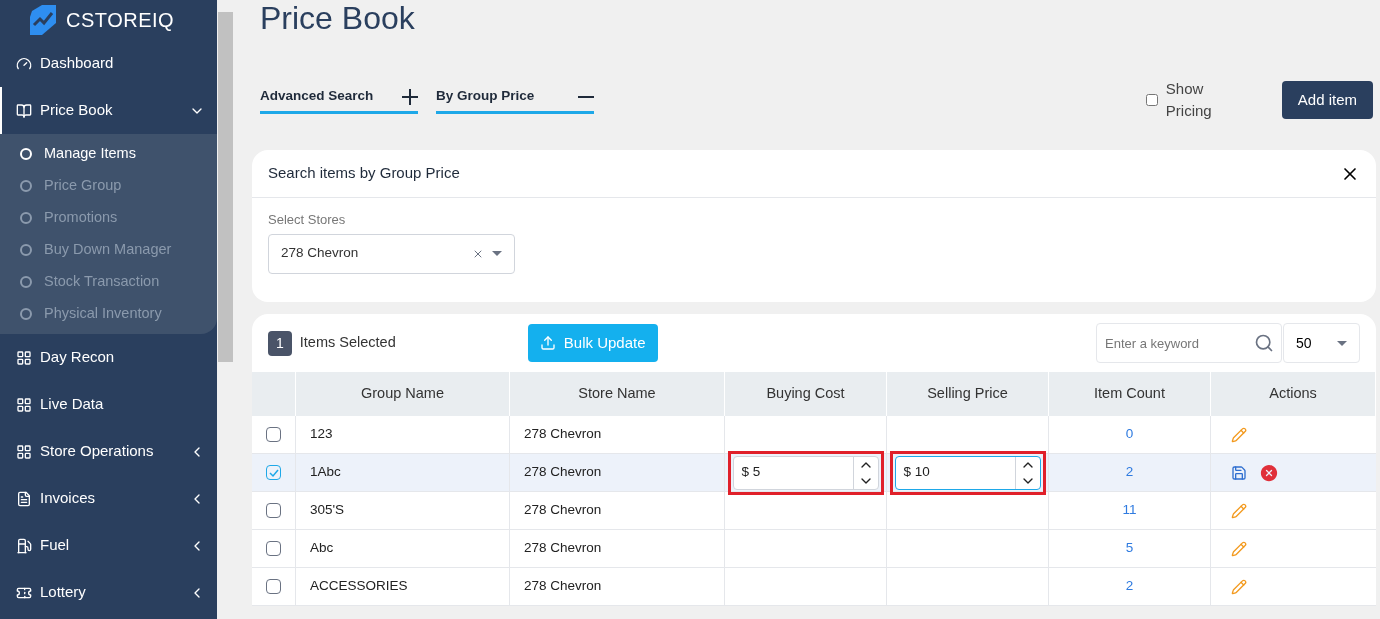 This screenshot has height=619, width=1380. I want to click on column-header: Group Name, so click(403, 394).